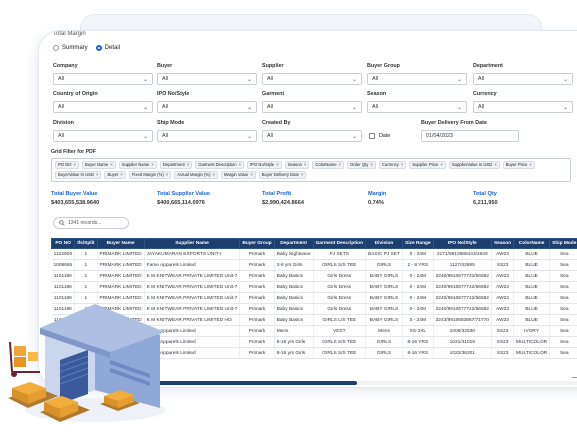 This screenshot has height=433, width=577. Describe the element at coordinates (63, 276) in the screenshot. I see `table-cell: 1101186` at that location.